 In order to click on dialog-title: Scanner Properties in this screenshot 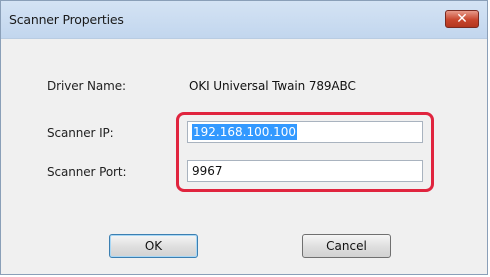, I will do `click(66, 19)`.